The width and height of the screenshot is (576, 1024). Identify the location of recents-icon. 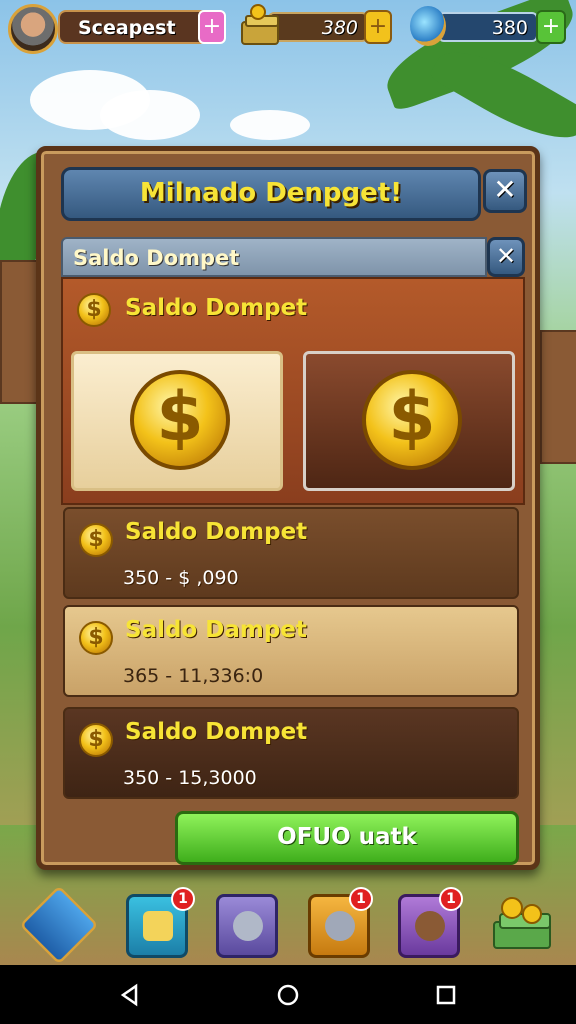
(446, 995).